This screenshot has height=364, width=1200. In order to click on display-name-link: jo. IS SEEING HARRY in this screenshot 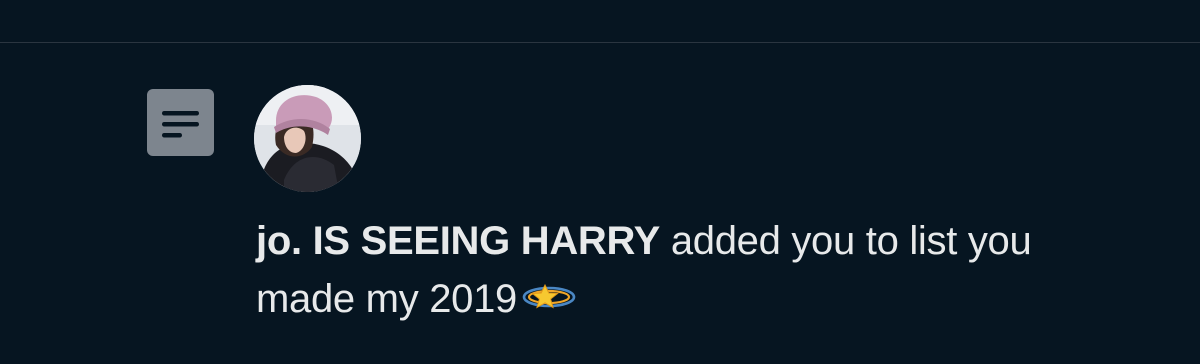, I will do `click(458, 241)`.